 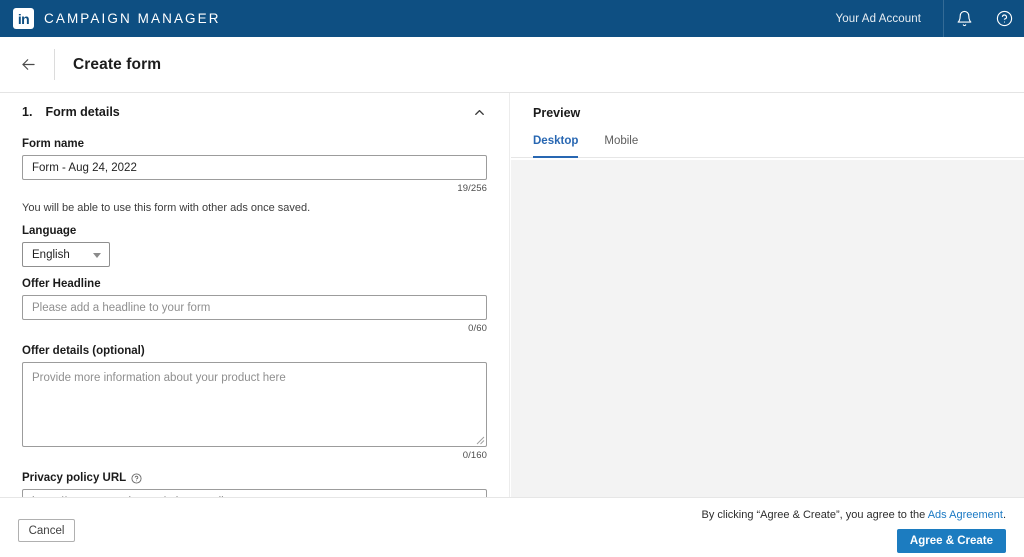 I want to click on section-number: 1., so click(x=27, y=112).